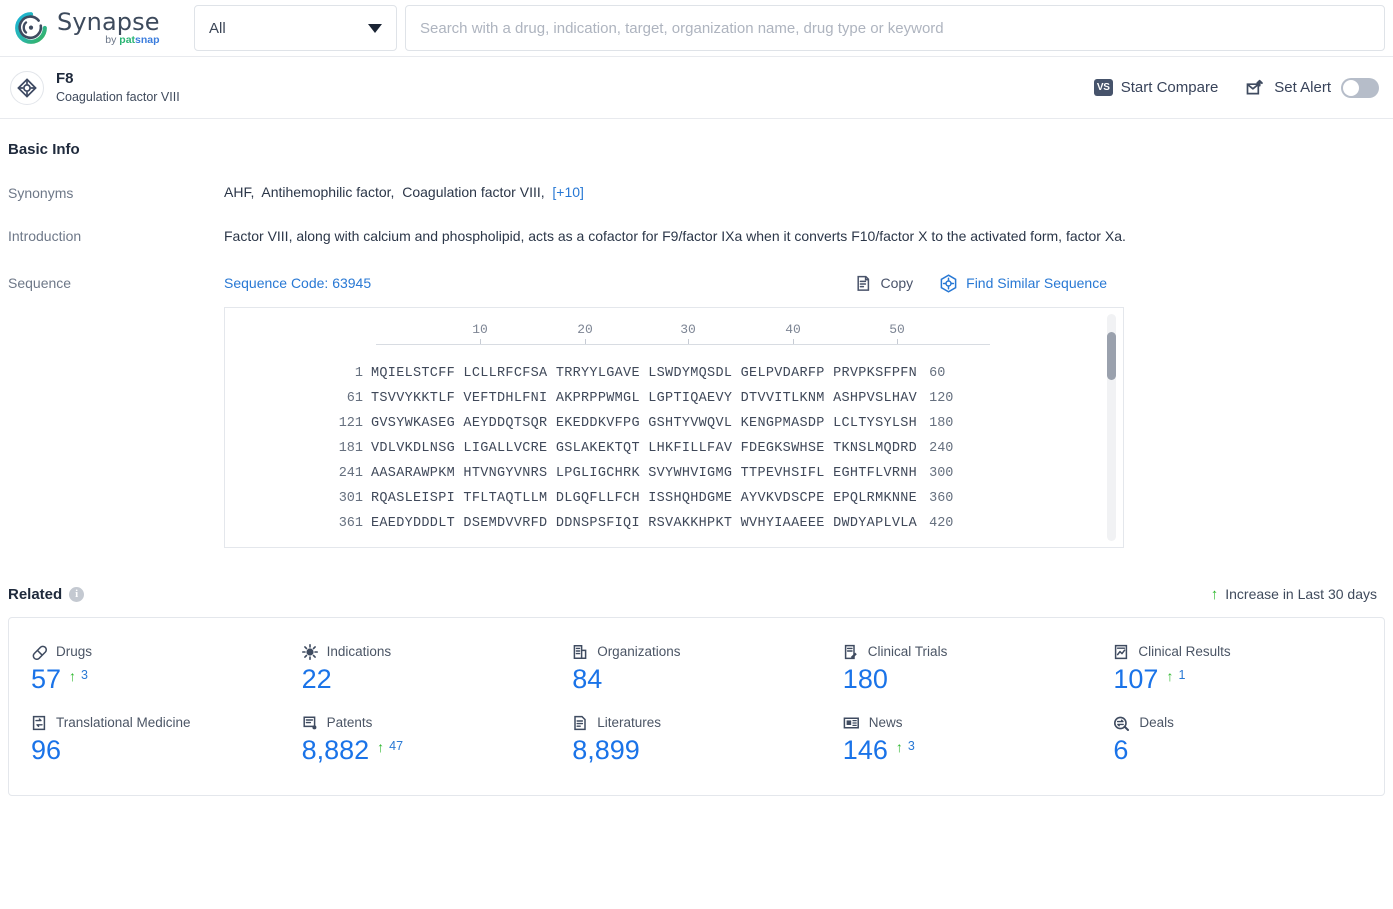 This screenshot has height=909, width=1393. I want to click on sequence-row-end: 300, so click(941, 473).